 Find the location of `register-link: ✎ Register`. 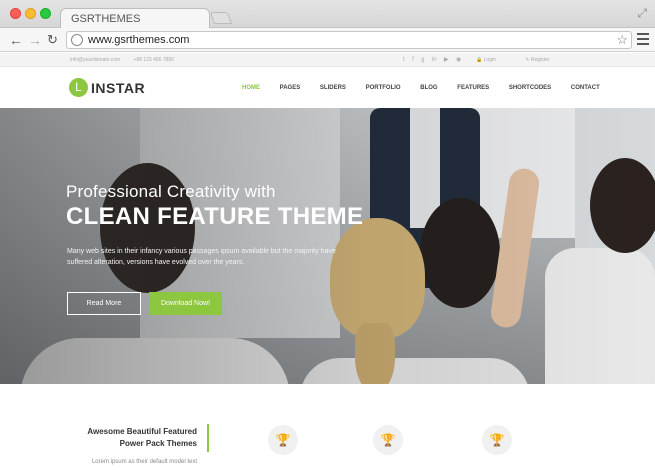

register-link: ✎ Register is located at coordinates (544, 60).